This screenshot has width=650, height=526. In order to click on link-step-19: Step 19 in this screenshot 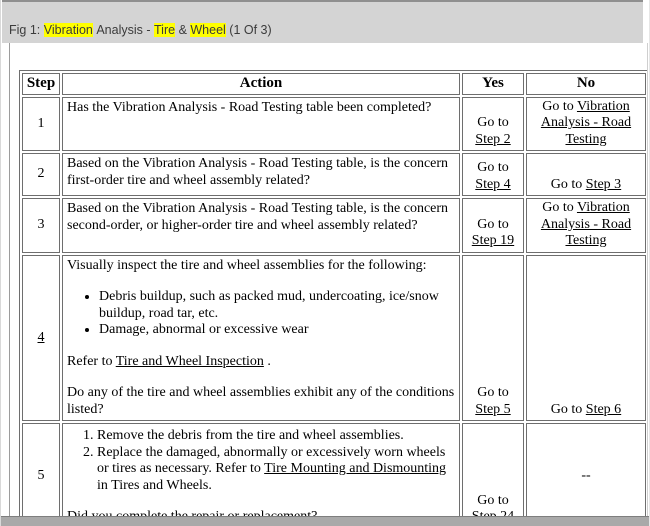, I will do `click(493, 240)`.